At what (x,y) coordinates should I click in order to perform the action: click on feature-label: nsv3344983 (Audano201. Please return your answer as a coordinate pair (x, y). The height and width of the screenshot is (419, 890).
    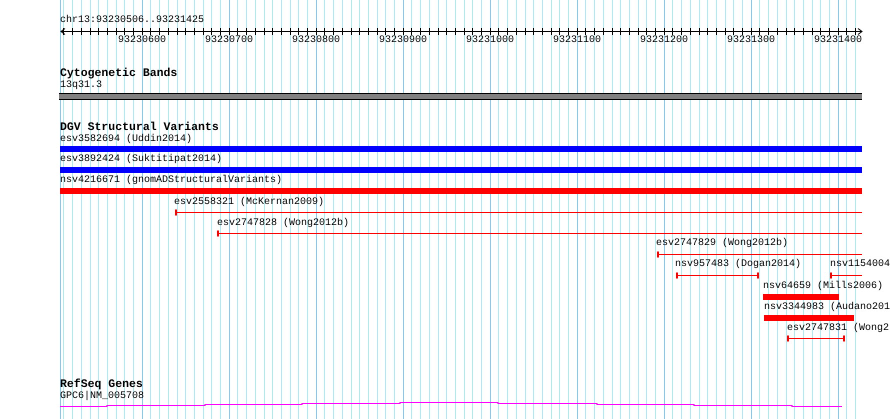
    Looking at the image, I should click on (827, 308).